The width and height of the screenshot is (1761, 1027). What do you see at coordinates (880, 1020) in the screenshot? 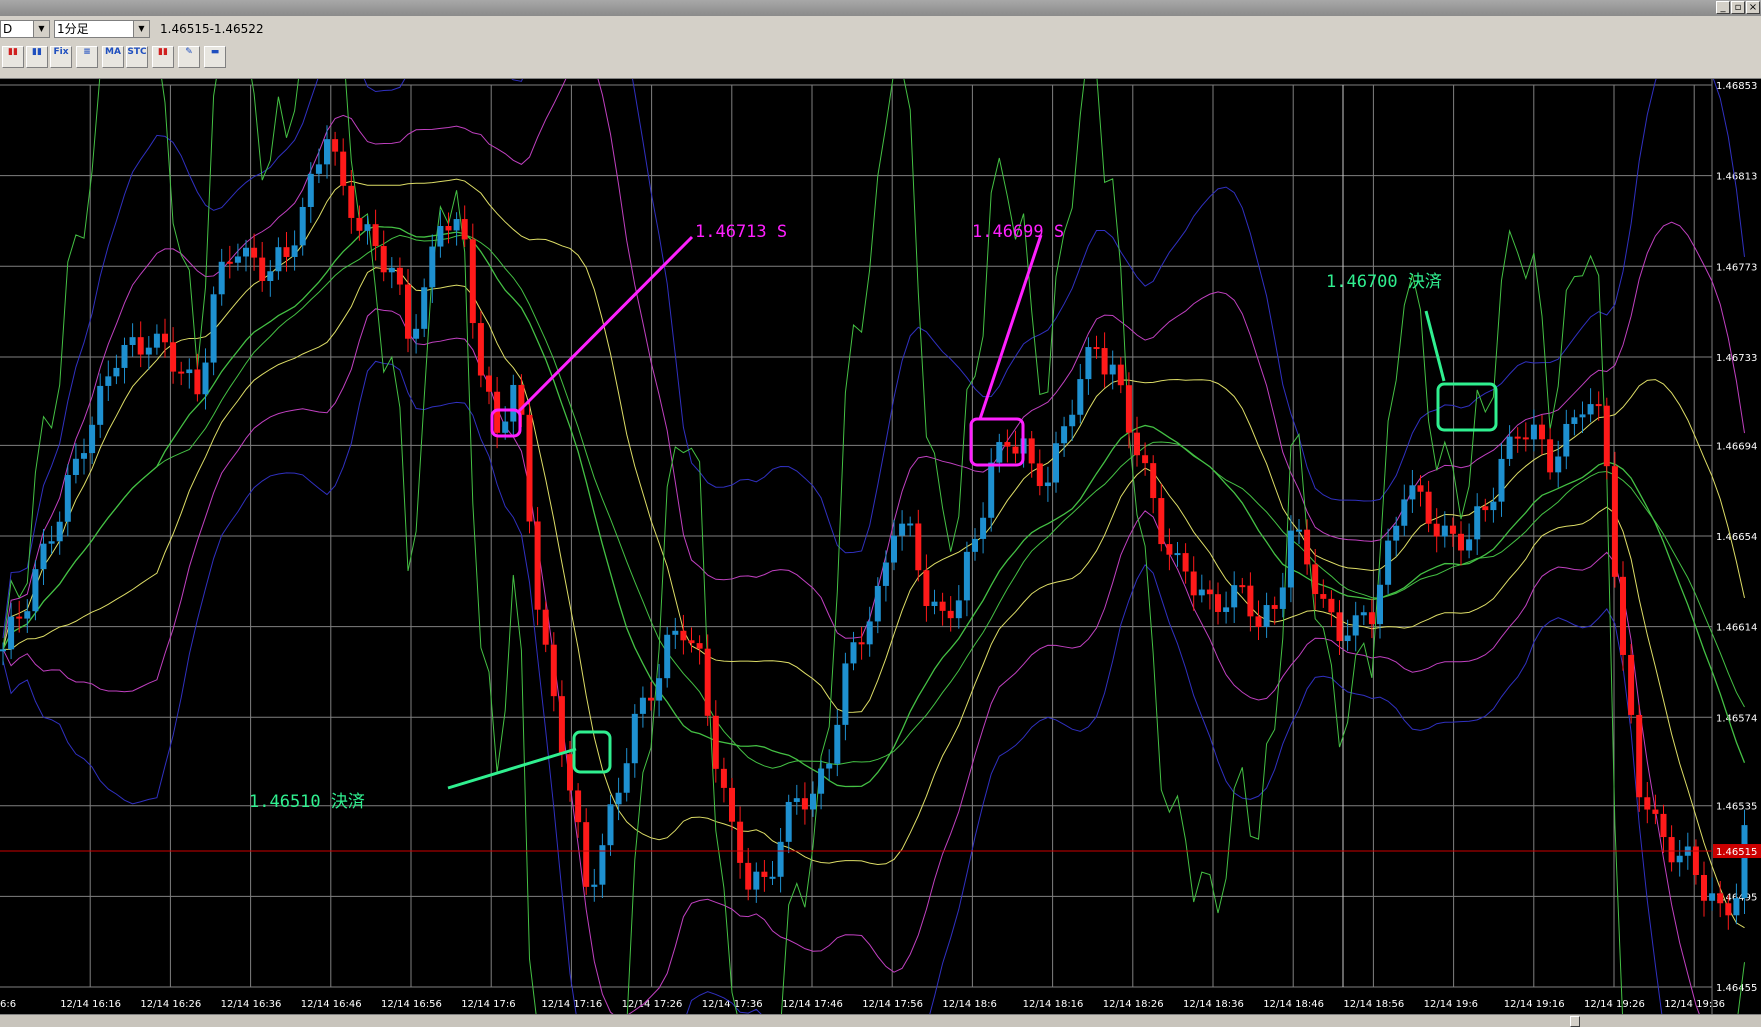
I see `horizontal-scrollbar` at bounding box center [880, 1020].